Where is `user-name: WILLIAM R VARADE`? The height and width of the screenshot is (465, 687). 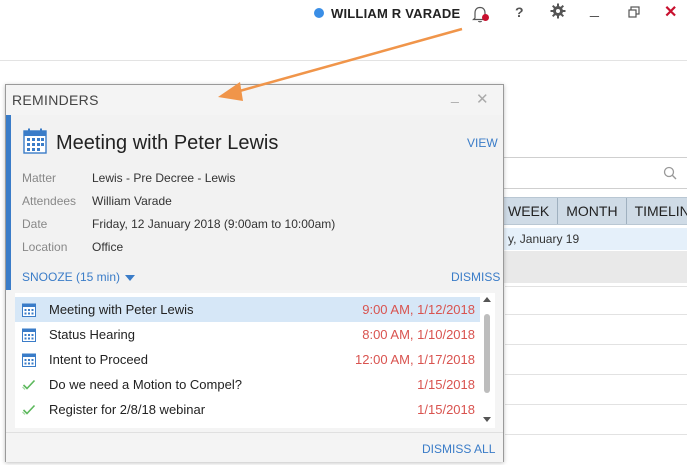 user-name: WILLIAM R VARADE is located at coordinates (395, 13).